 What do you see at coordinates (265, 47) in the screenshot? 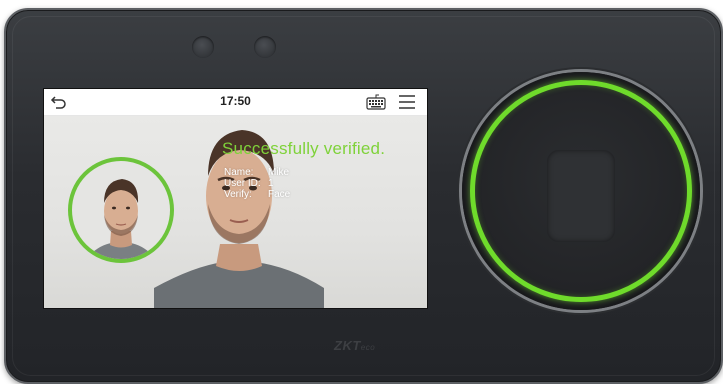
I see `camera-lens-right` at bounding box center [265, 47].